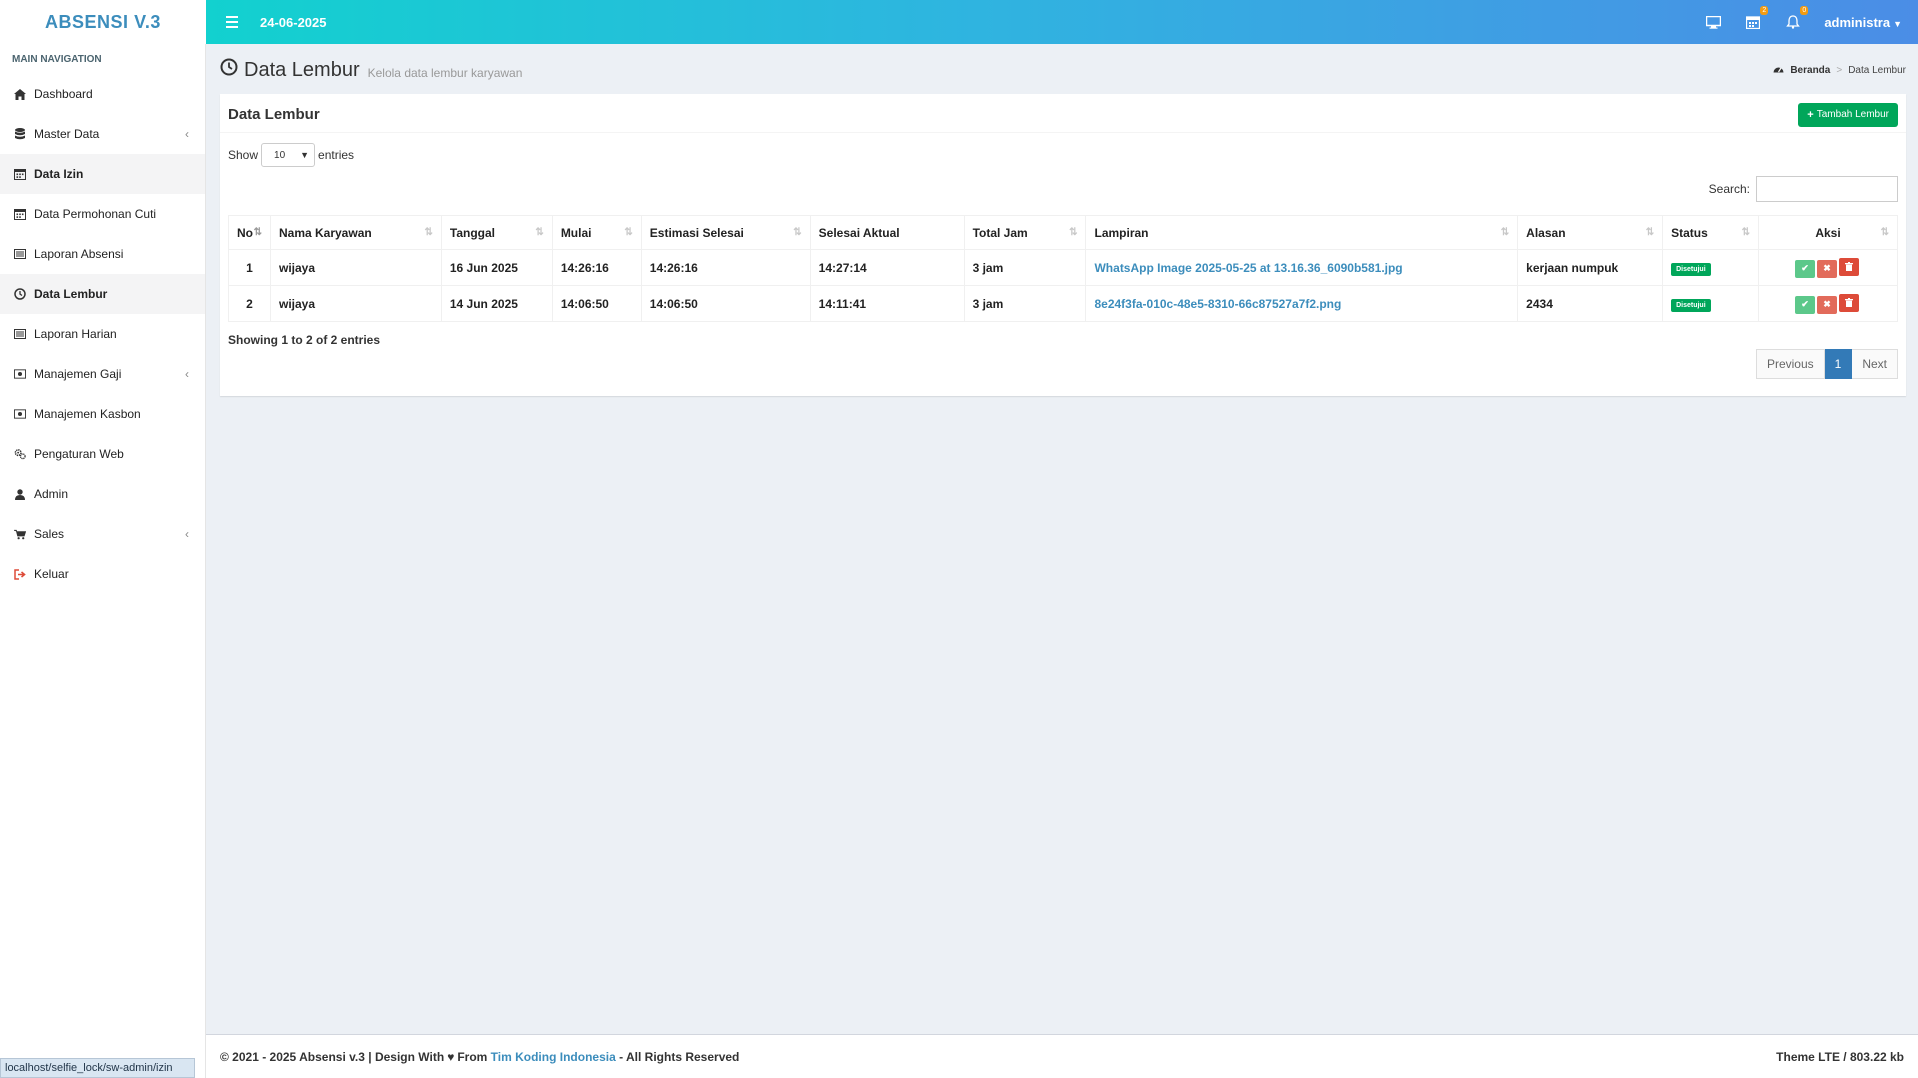 Image resolution: width=1918 pixels, height=1078 pixels. Describe the element at coordinates (496, 267) in the screenshot. I see `cell-tanggal: 16 Jun 2025` at that location.